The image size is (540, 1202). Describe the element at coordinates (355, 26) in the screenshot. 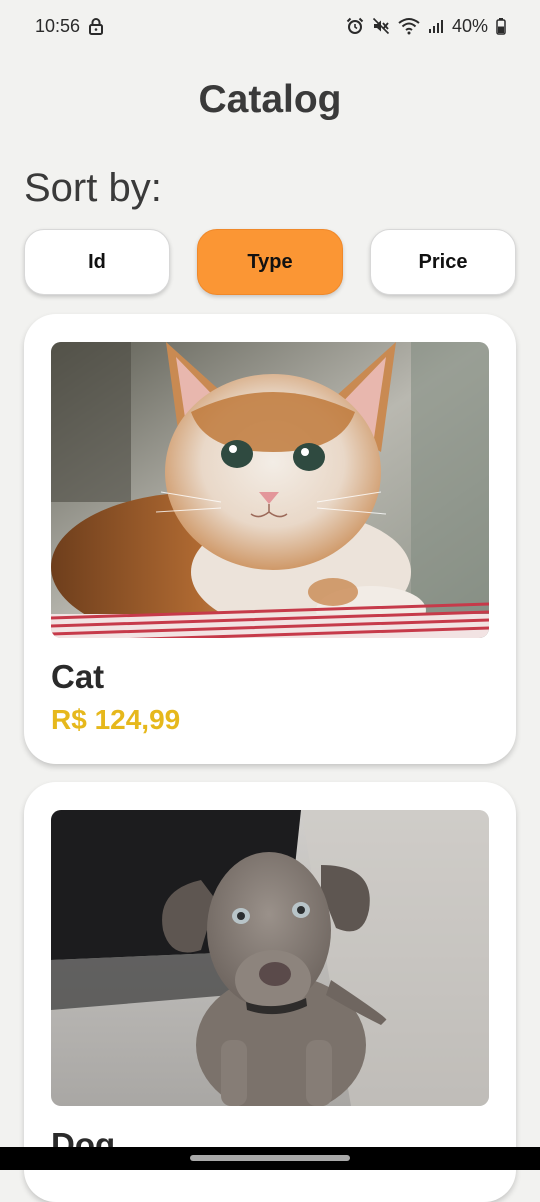

I see `alarm-icon` at that location.